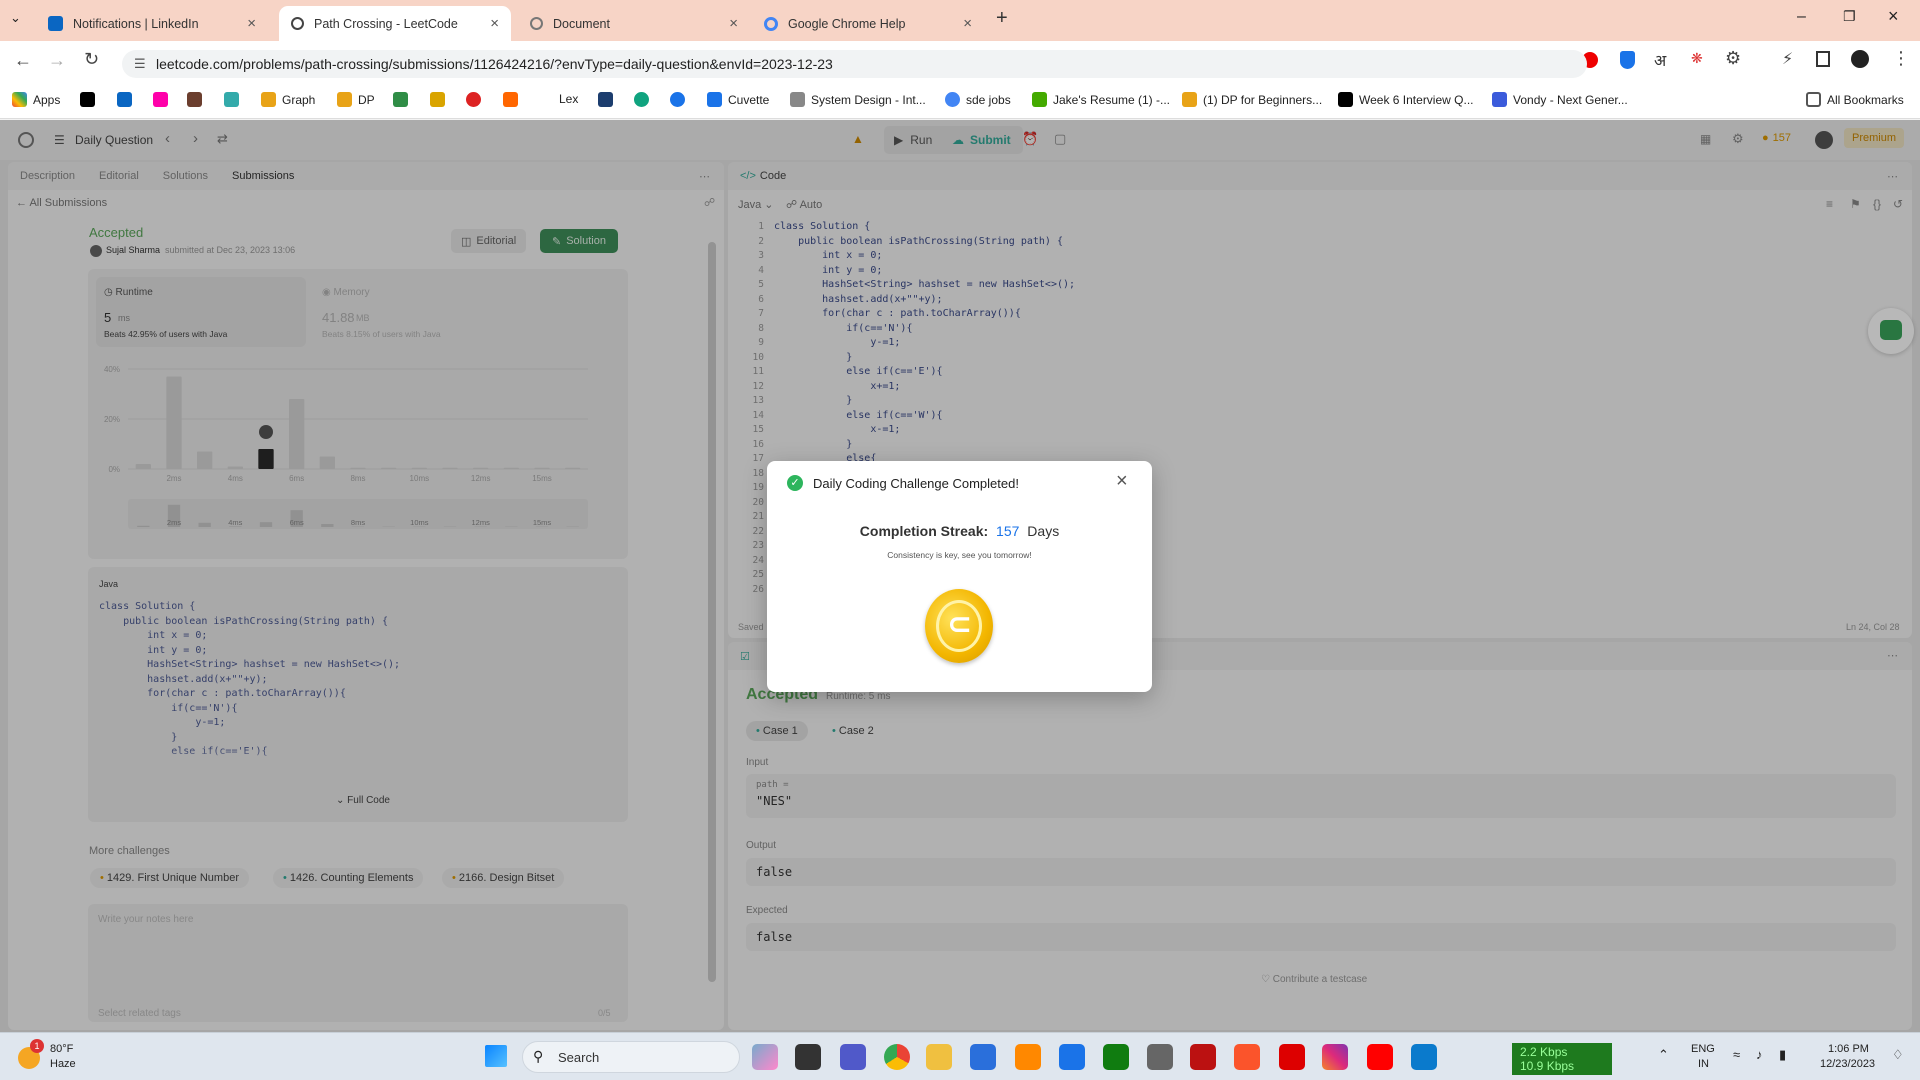 The width and height of the screenshot is (1920, 1080). I want to click on clock-time: 1:06 PM, so click(1848, 1049).